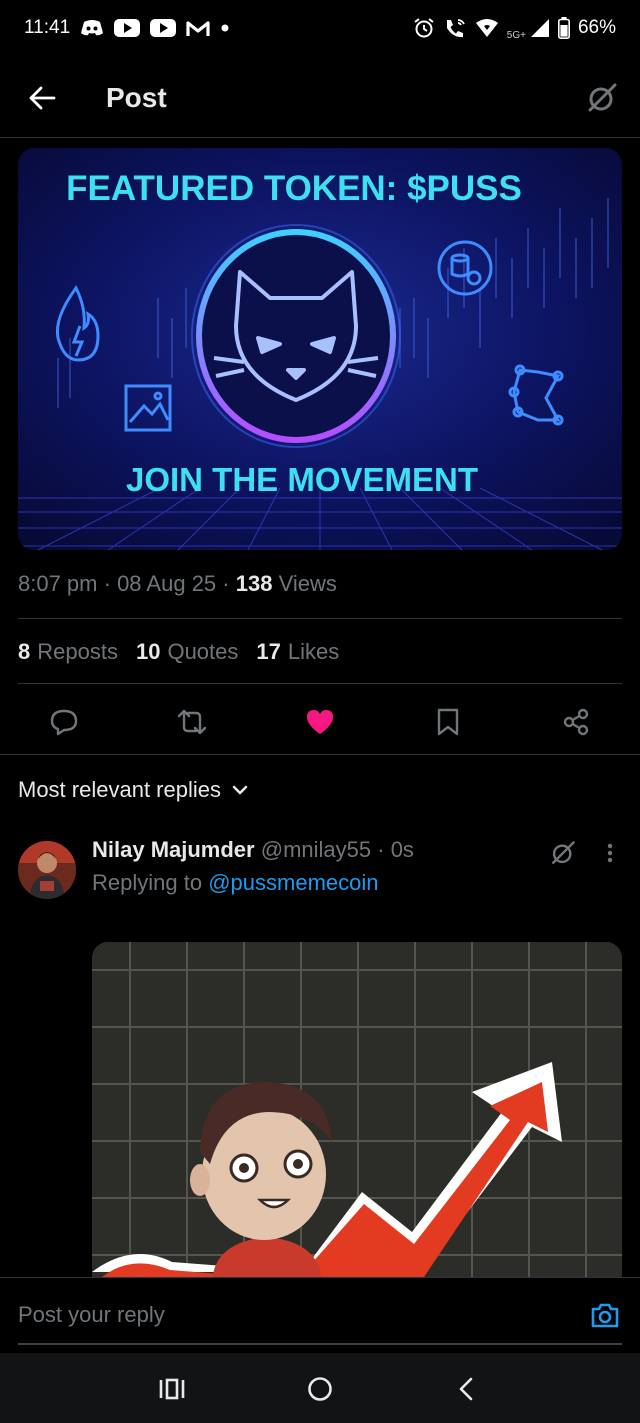  I want to click on system-nav-bar, so click(320, 1388).